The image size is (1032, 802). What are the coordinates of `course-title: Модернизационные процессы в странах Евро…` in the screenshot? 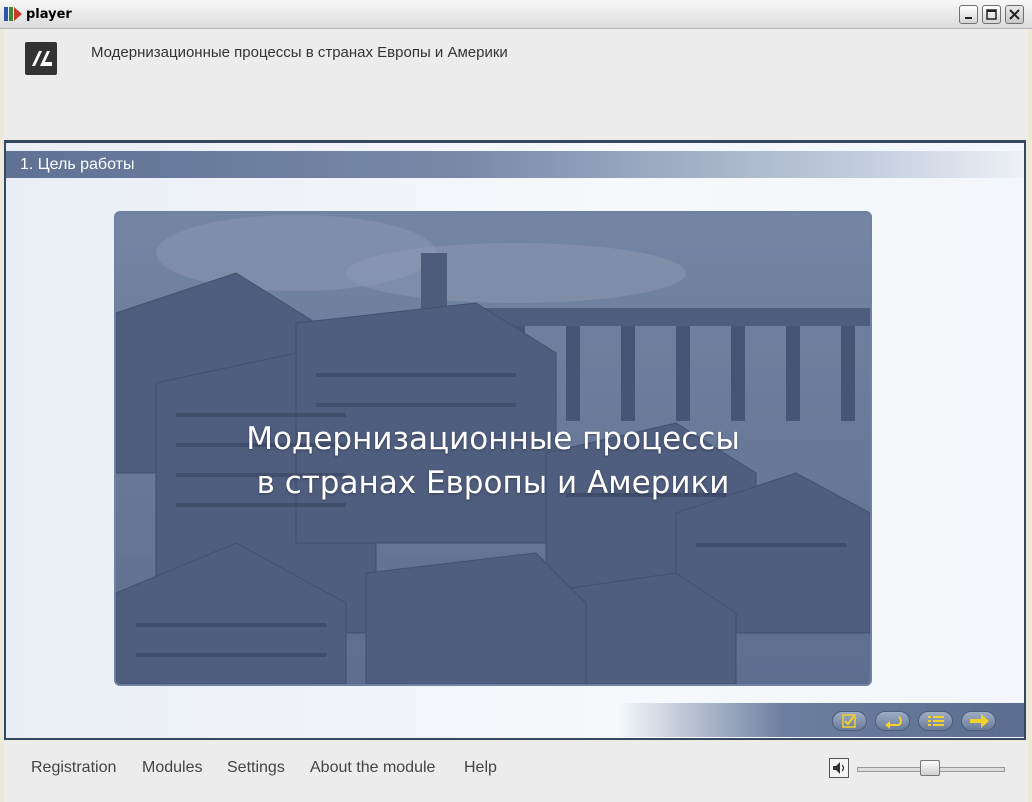 It's located at (299, 52).